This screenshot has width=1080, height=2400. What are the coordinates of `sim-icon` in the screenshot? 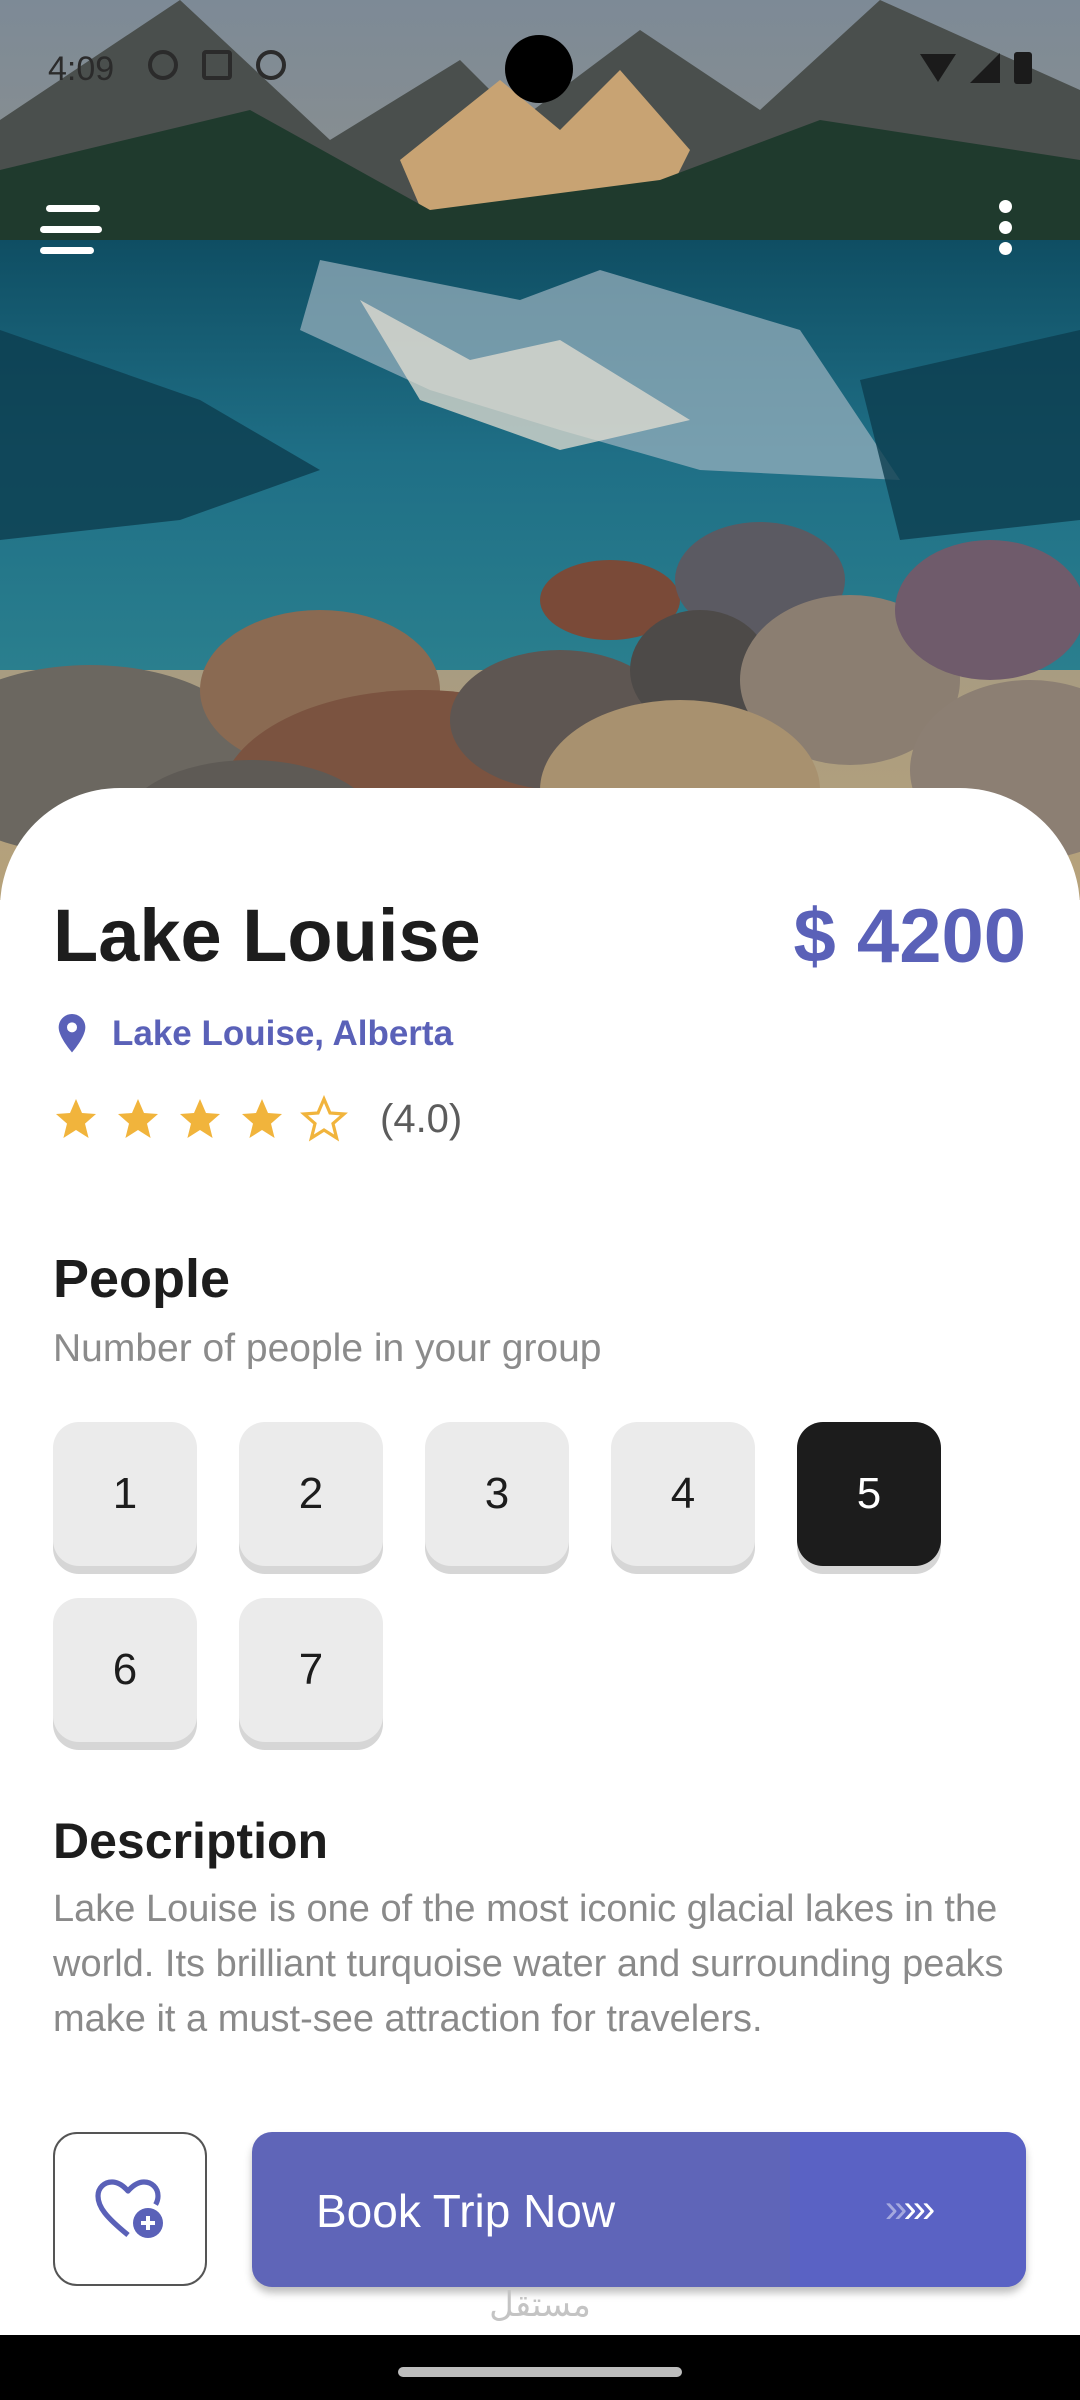 It's located at (217, 65).